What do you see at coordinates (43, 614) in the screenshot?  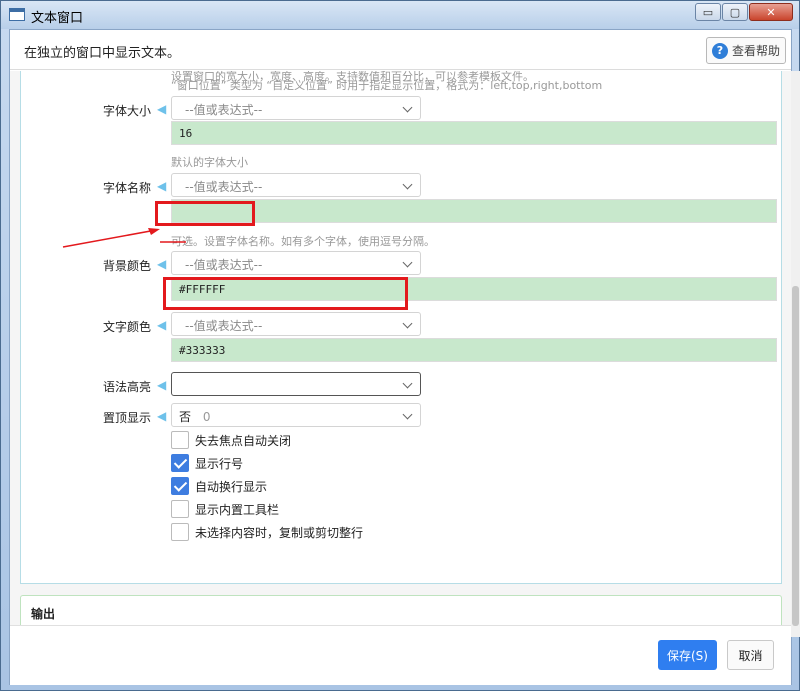 I see `output-section-title: 输出` at bounding box center [43, 614].